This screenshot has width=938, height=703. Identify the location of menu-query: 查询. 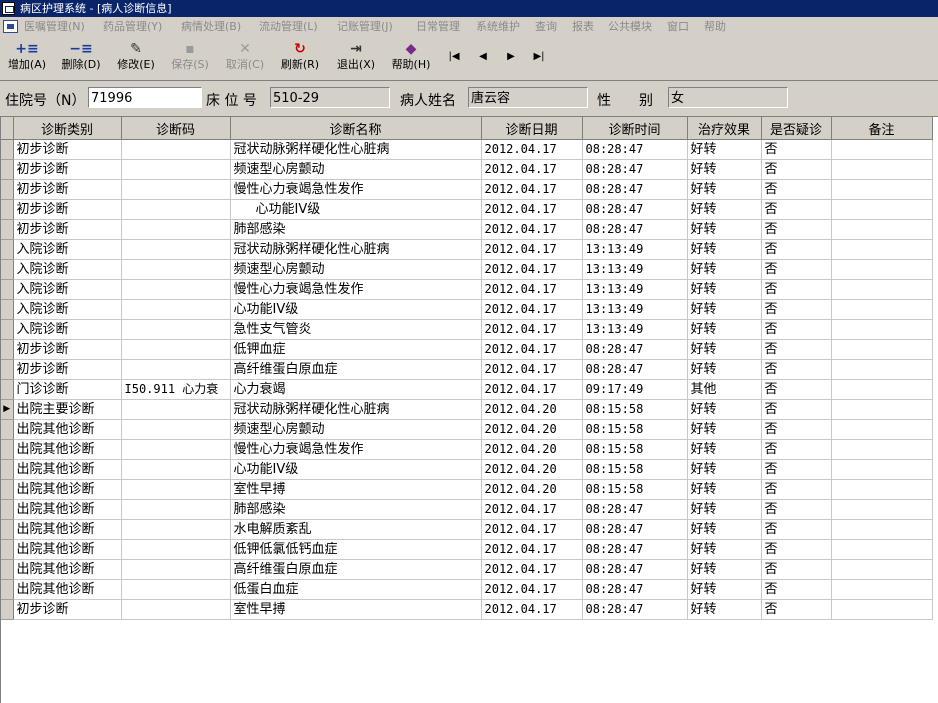
(546, 26).